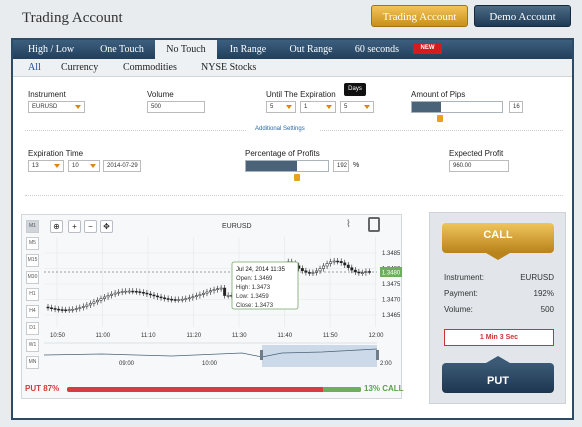 The image size is (582, 427). What do you see at coordinates (499, 293) in the screenshot?
I see `order-payment-row: Payment: 192%` at bounding box center [499, 293].